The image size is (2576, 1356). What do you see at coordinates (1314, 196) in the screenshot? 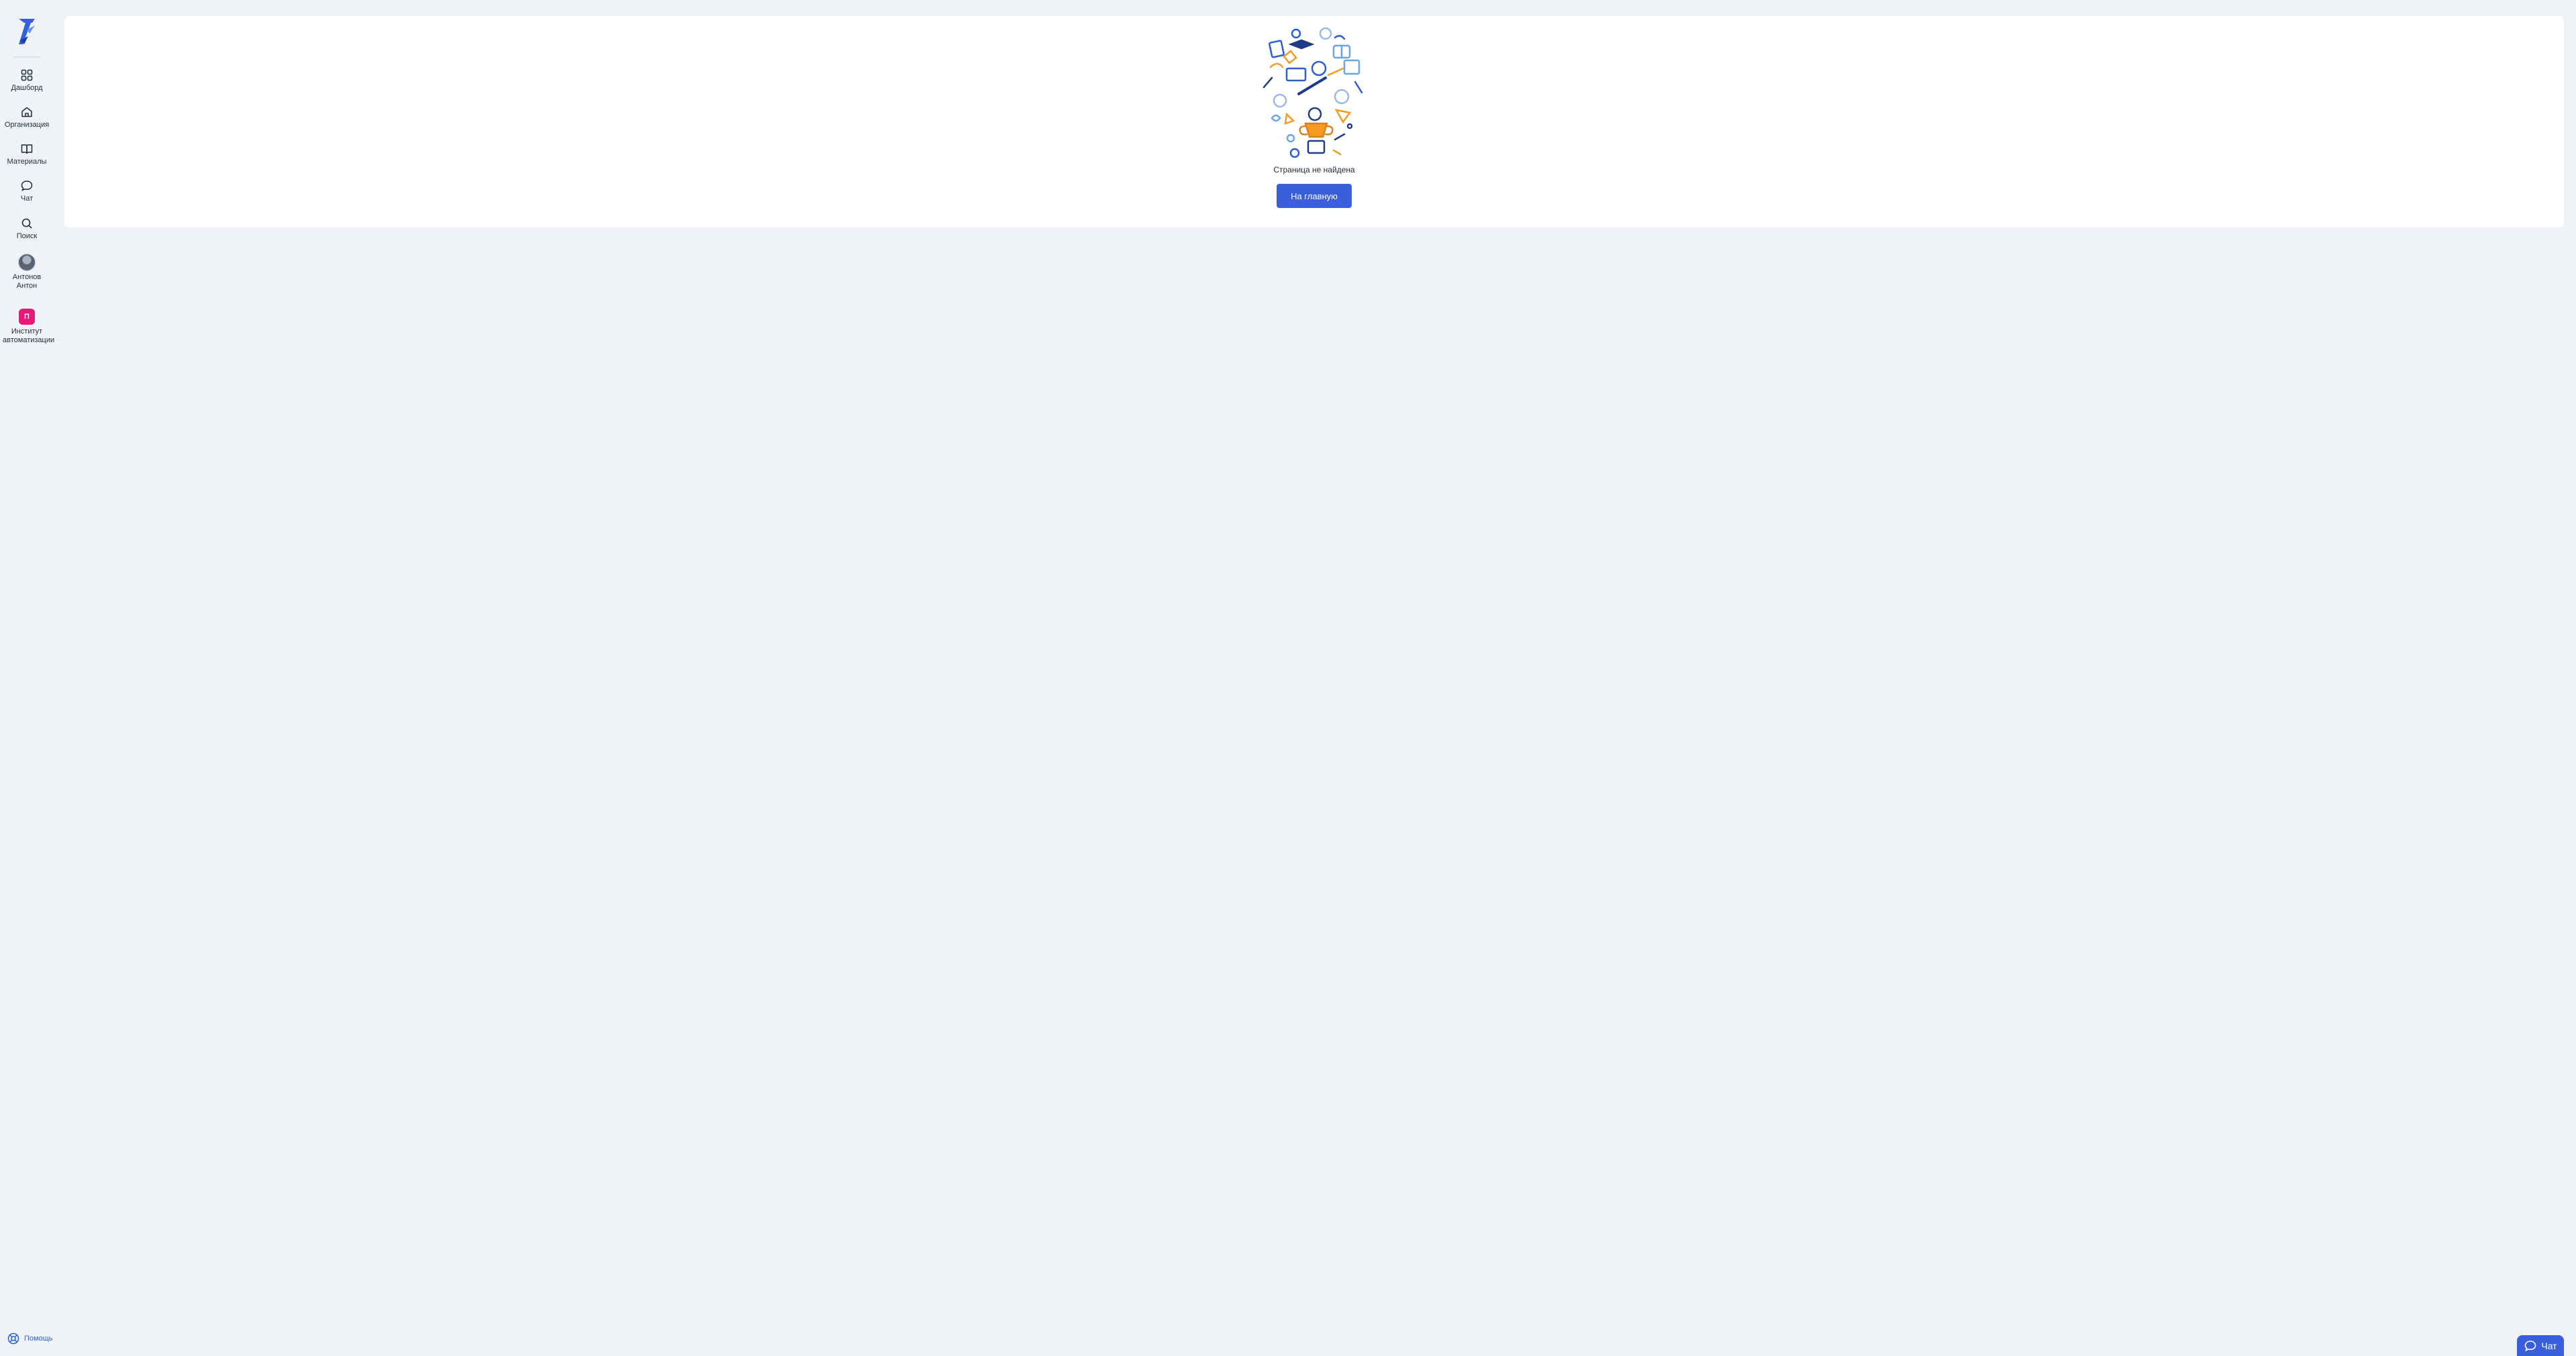
I see `go-home-button: На главную` at bounding box center [1314, 196].